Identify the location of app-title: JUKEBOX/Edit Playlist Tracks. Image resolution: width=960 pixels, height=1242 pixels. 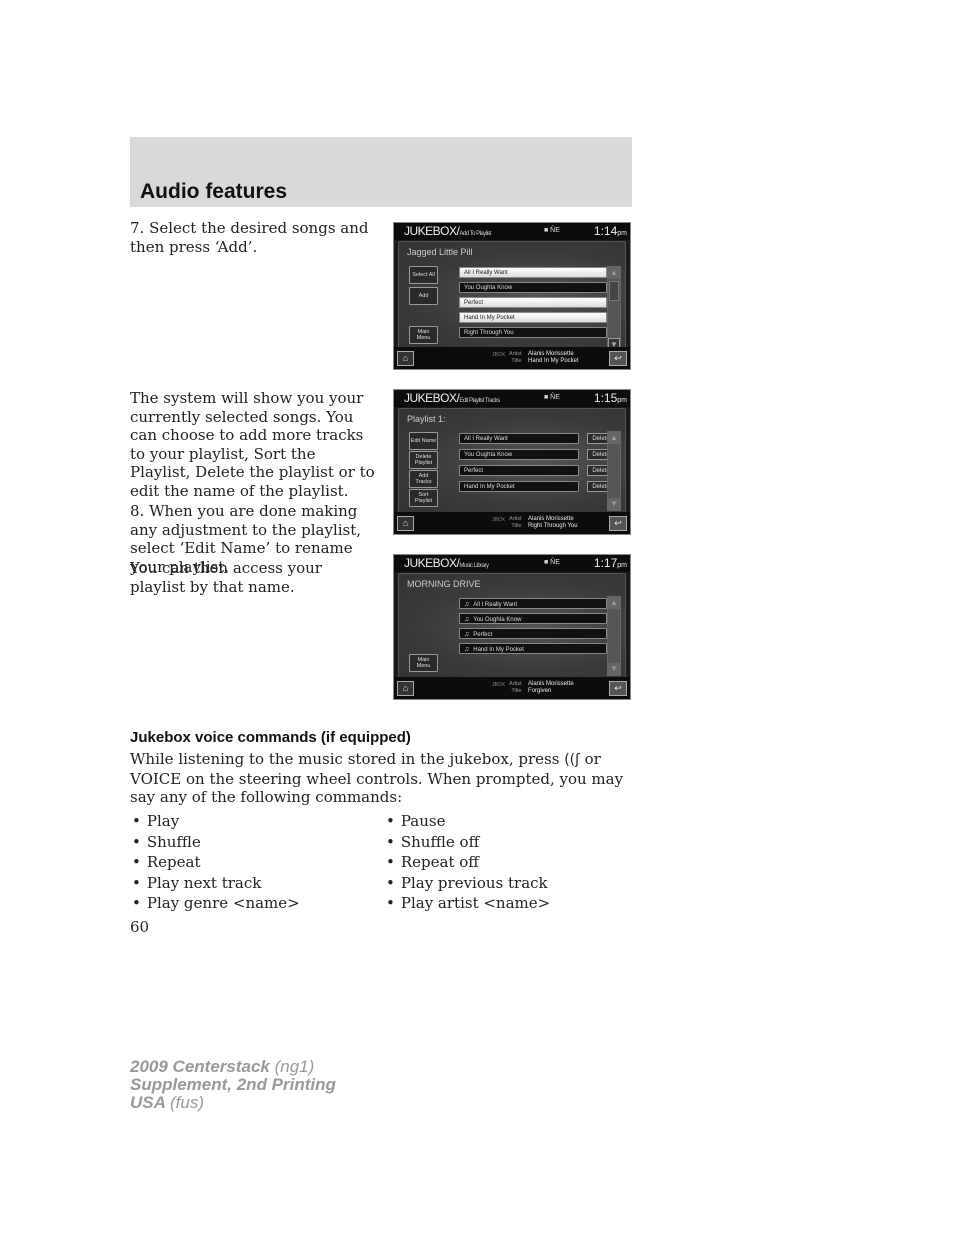
(452, 398).